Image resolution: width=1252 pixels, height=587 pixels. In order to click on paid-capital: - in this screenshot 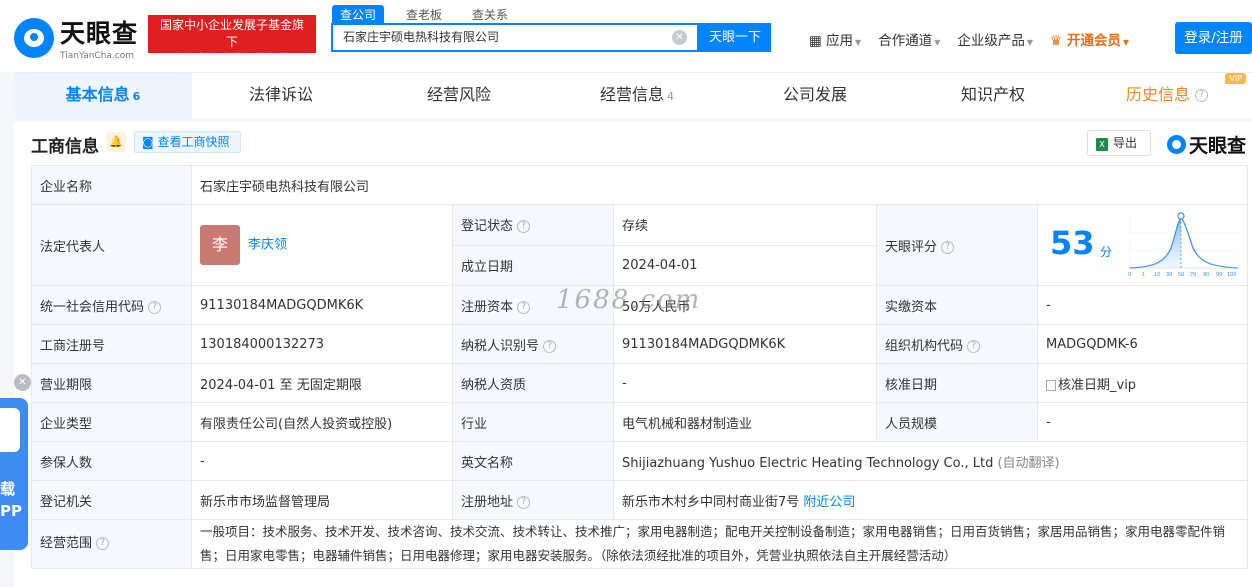, I will do `click(1142, 305)`.